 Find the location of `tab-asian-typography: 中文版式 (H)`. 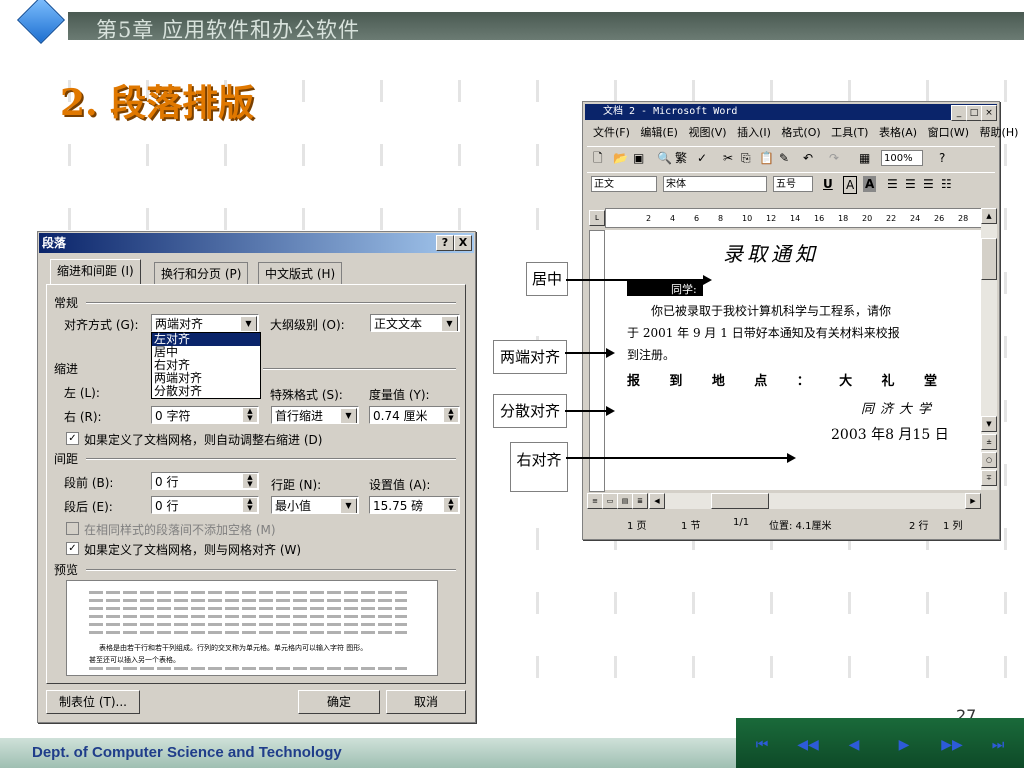

tab-asian-typography: 中文版式 (H) is located at coordinates (300, 273).